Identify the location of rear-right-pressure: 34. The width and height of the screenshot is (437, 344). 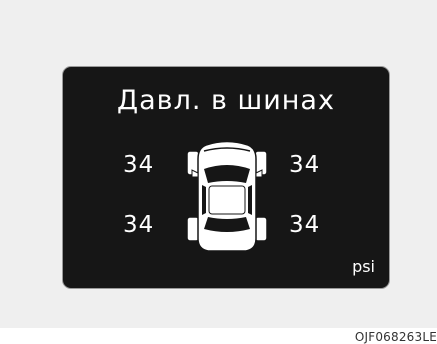
(305, 225).